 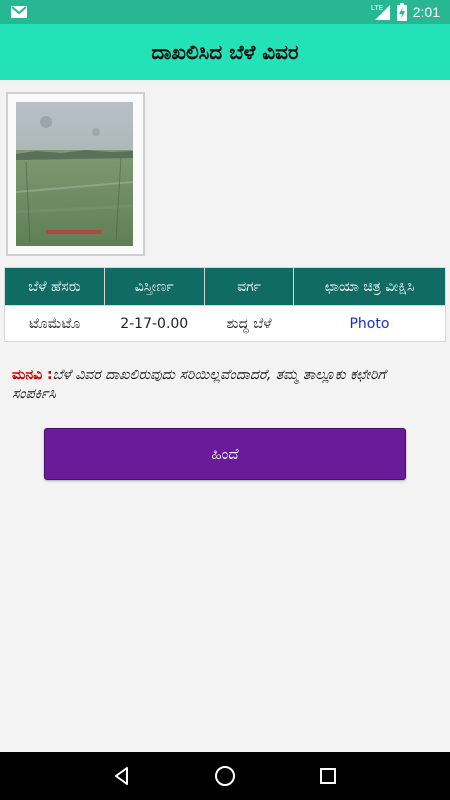 What do you see at coordinates (377, 8) in the screenshot?
I see `svg-text: LTE` at bounding box center [377, 8].